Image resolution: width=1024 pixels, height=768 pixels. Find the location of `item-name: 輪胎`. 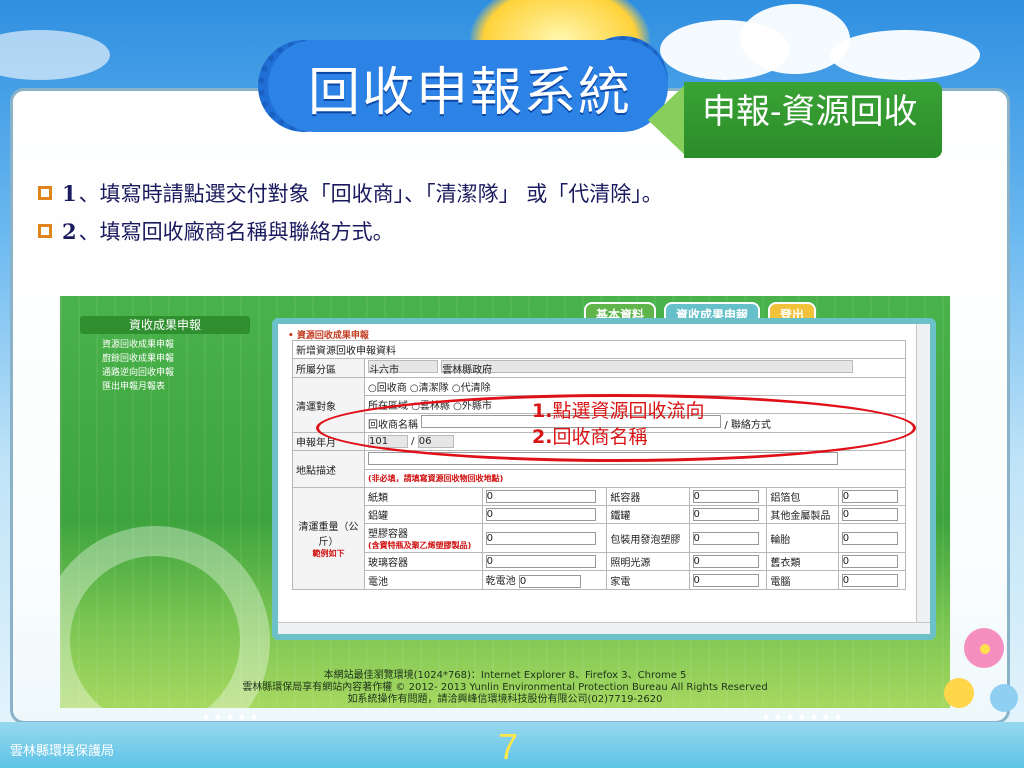

item-name: 輪胎 is located at coordinates (802, 538).